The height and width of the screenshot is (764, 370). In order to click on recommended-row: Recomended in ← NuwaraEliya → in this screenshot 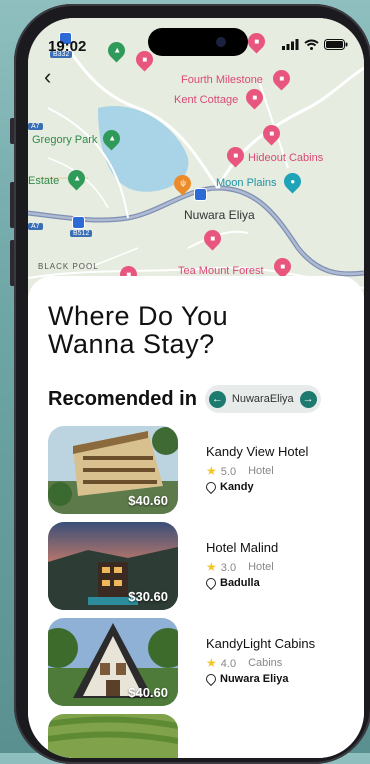, I will do `click(184, 399)`.